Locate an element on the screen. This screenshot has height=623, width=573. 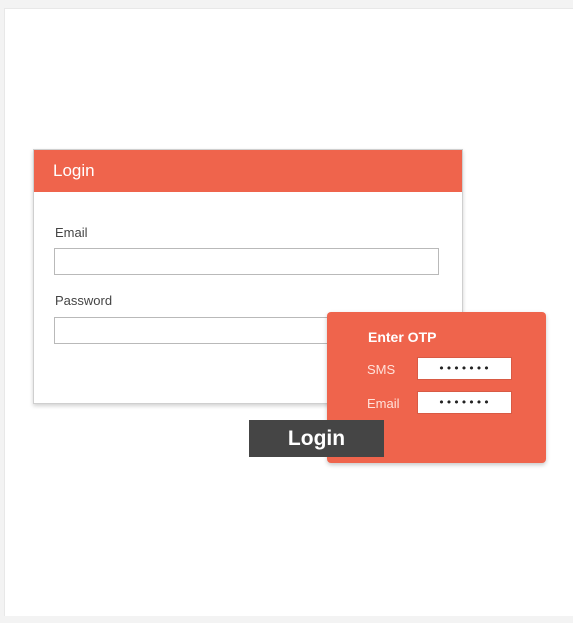
email-field is located at coordinates (246, 261).